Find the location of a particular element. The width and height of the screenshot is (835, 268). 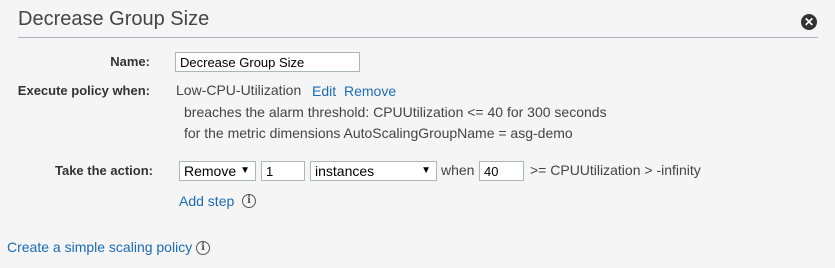

threshold-input is located at coordinates (501, 171).